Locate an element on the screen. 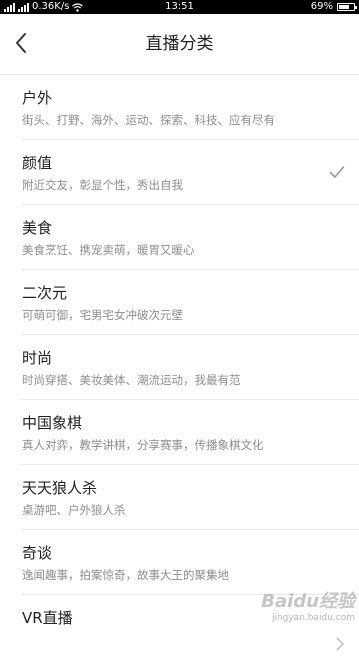  category-title: 颜值 is located at coordinates (37, 163).